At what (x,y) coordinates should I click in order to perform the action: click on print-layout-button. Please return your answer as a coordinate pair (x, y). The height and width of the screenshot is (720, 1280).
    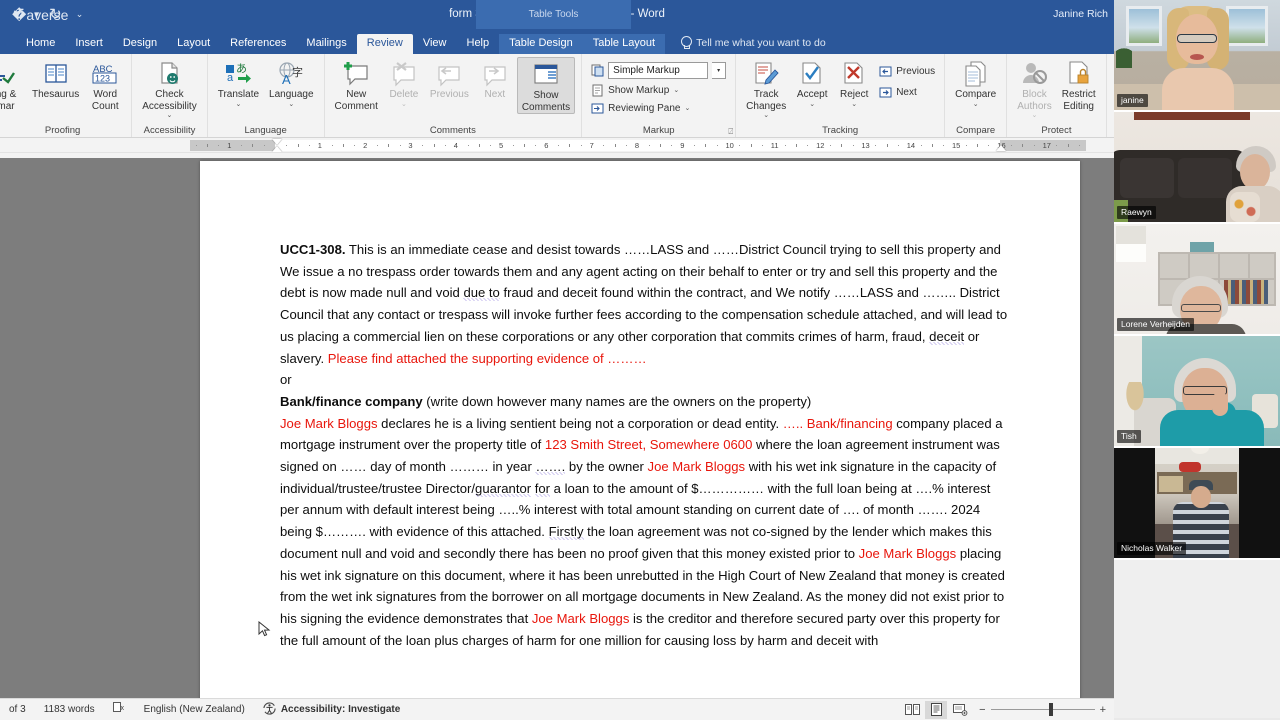
    Looking at the image, I should click on (936, 709).